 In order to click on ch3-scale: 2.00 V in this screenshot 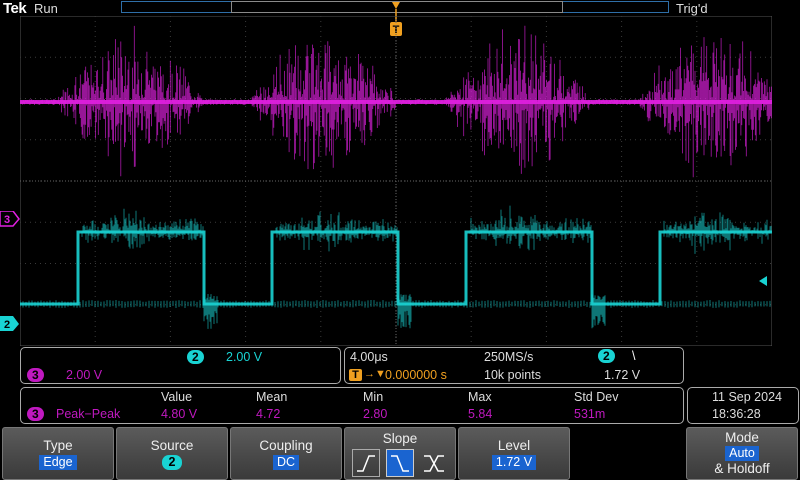, I will do `click(84, 375)`.